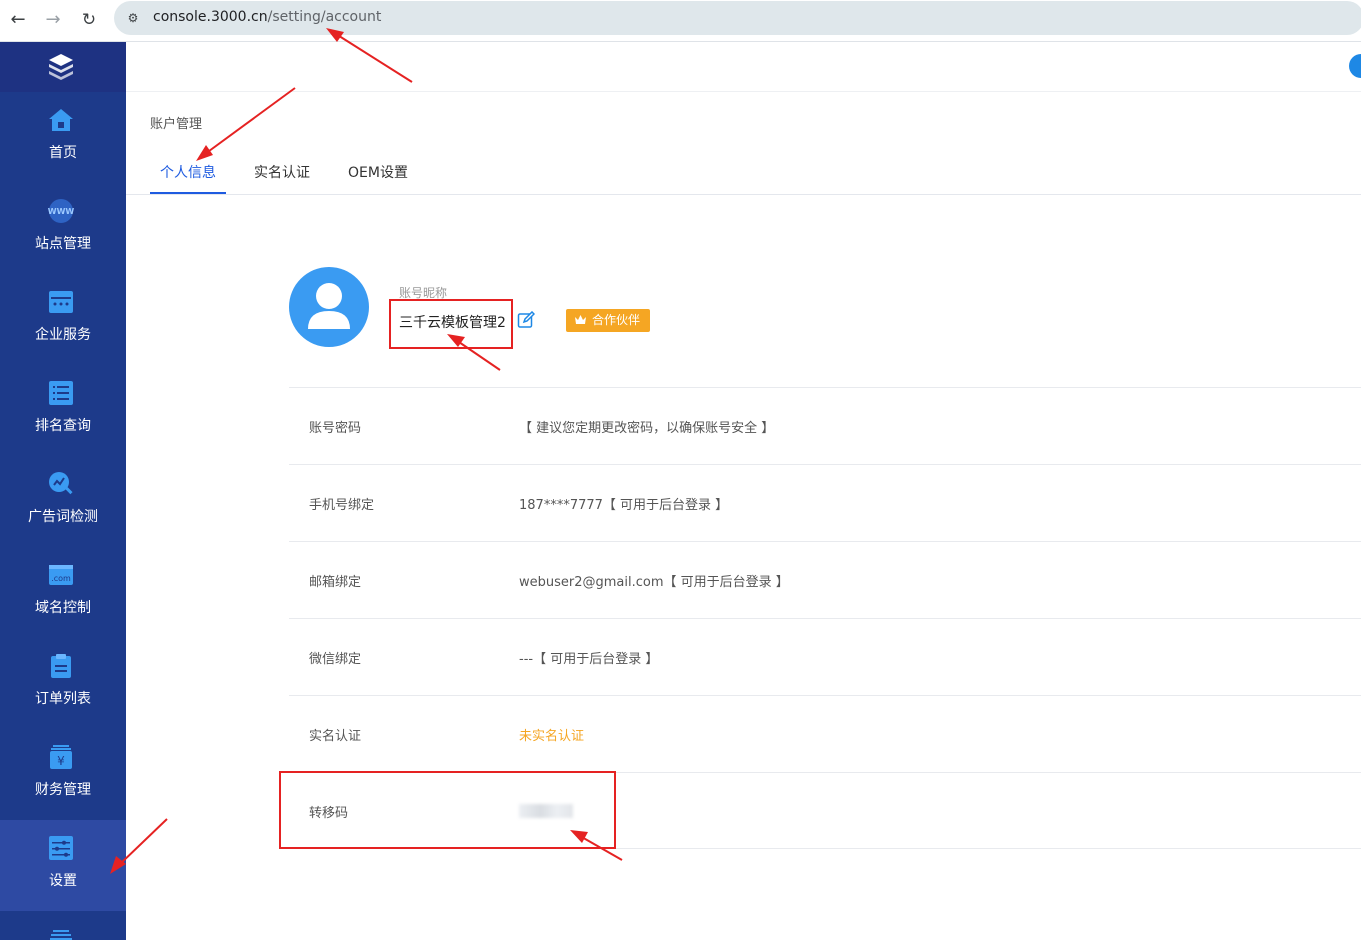 The width and height of the screenshot is (1361, 940). What do you see at coordinates (61, 848) in the screenshot?
I see `settings-sliders-icon` at bounding box center [61, 848].